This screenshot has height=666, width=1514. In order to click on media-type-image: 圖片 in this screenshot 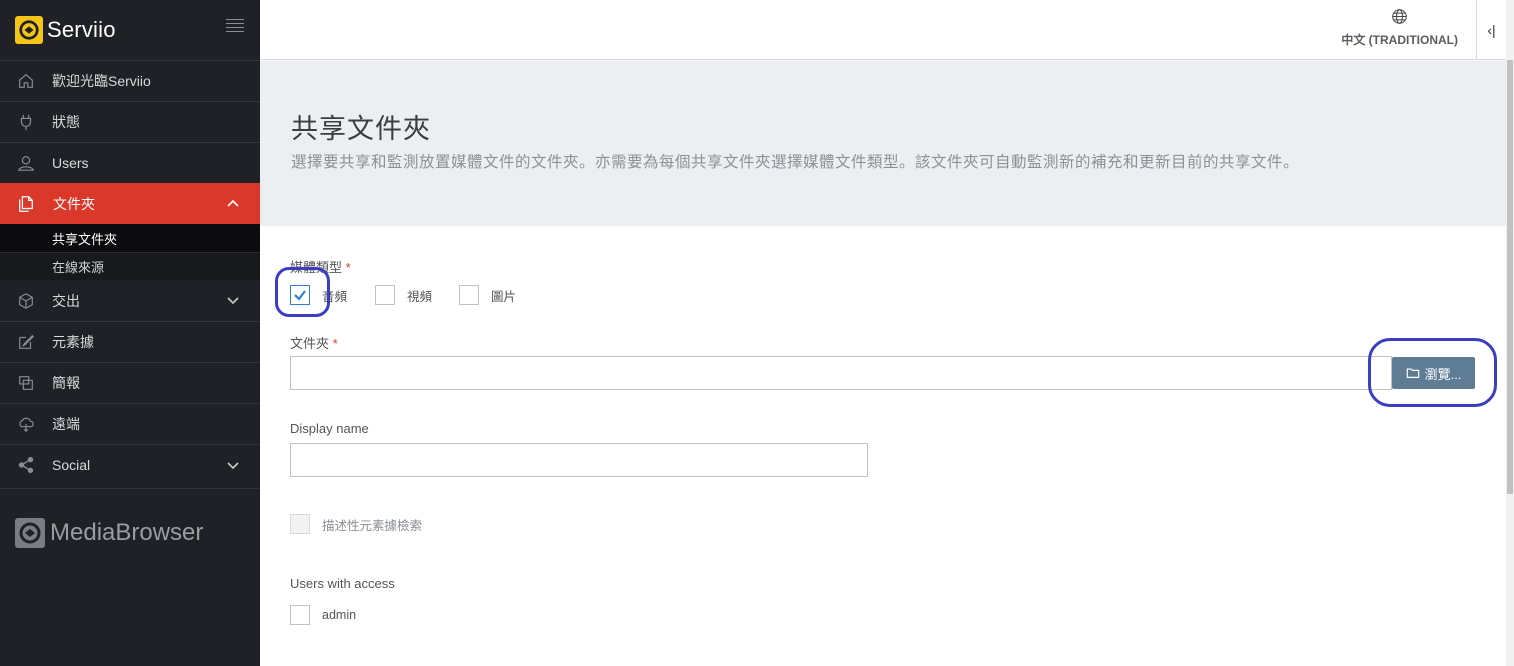, I will do `click(487, 295)`.